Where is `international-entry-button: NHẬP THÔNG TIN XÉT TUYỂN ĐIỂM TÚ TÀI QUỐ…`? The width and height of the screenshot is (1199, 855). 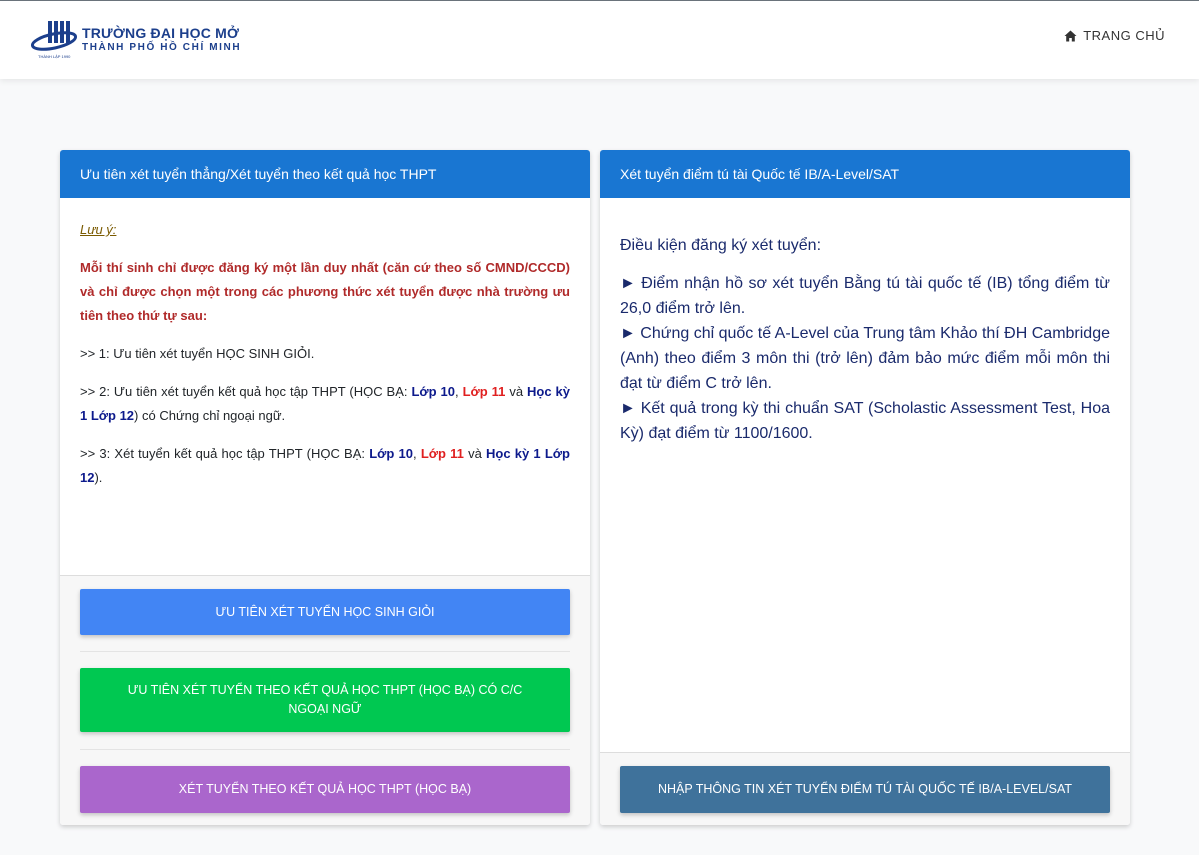
international-entry-button: NHẬP THÔNG TIN XÉT TUYỂN ĐIỂM TÚ TÀI QUỐ… is located at coordinates (865, 789).